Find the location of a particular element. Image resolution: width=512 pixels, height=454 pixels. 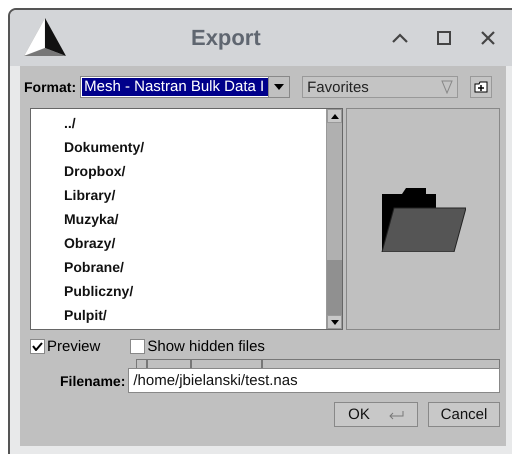

file-item: Dropbox/ is located at coordinates (195, 171).